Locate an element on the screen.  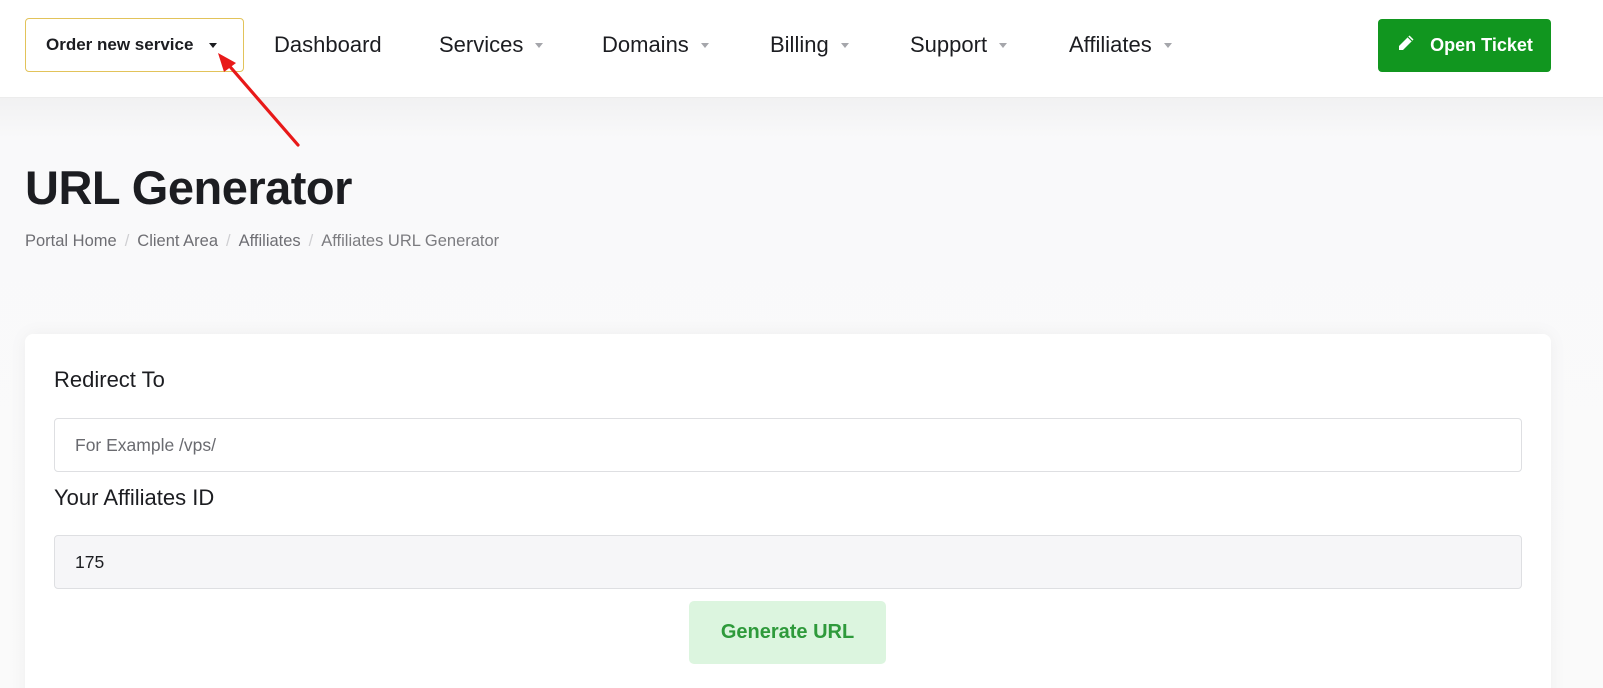
generate-url-button: Generate URL is located at coordinates (787, 632).